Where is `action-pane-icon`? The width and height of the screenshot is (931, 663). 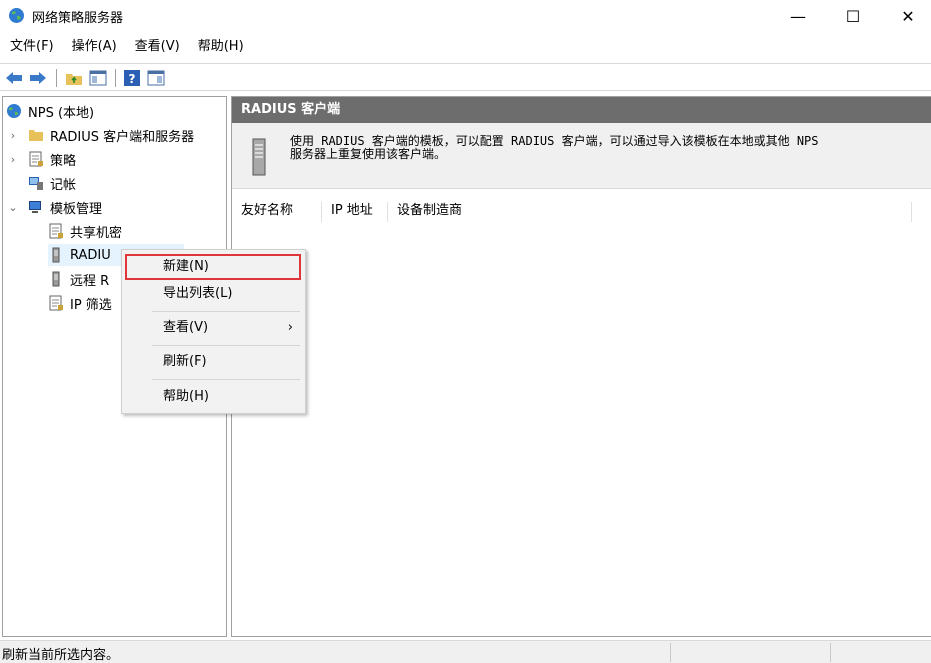 action-pane-icon is located at coordinates (156, 78).